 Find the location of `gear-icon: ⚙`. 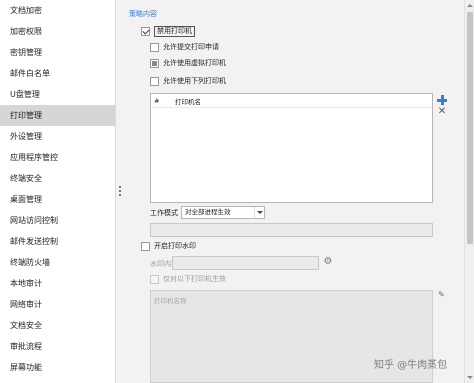

gear-icon: ⚙ is located at coordinates (328, 261).